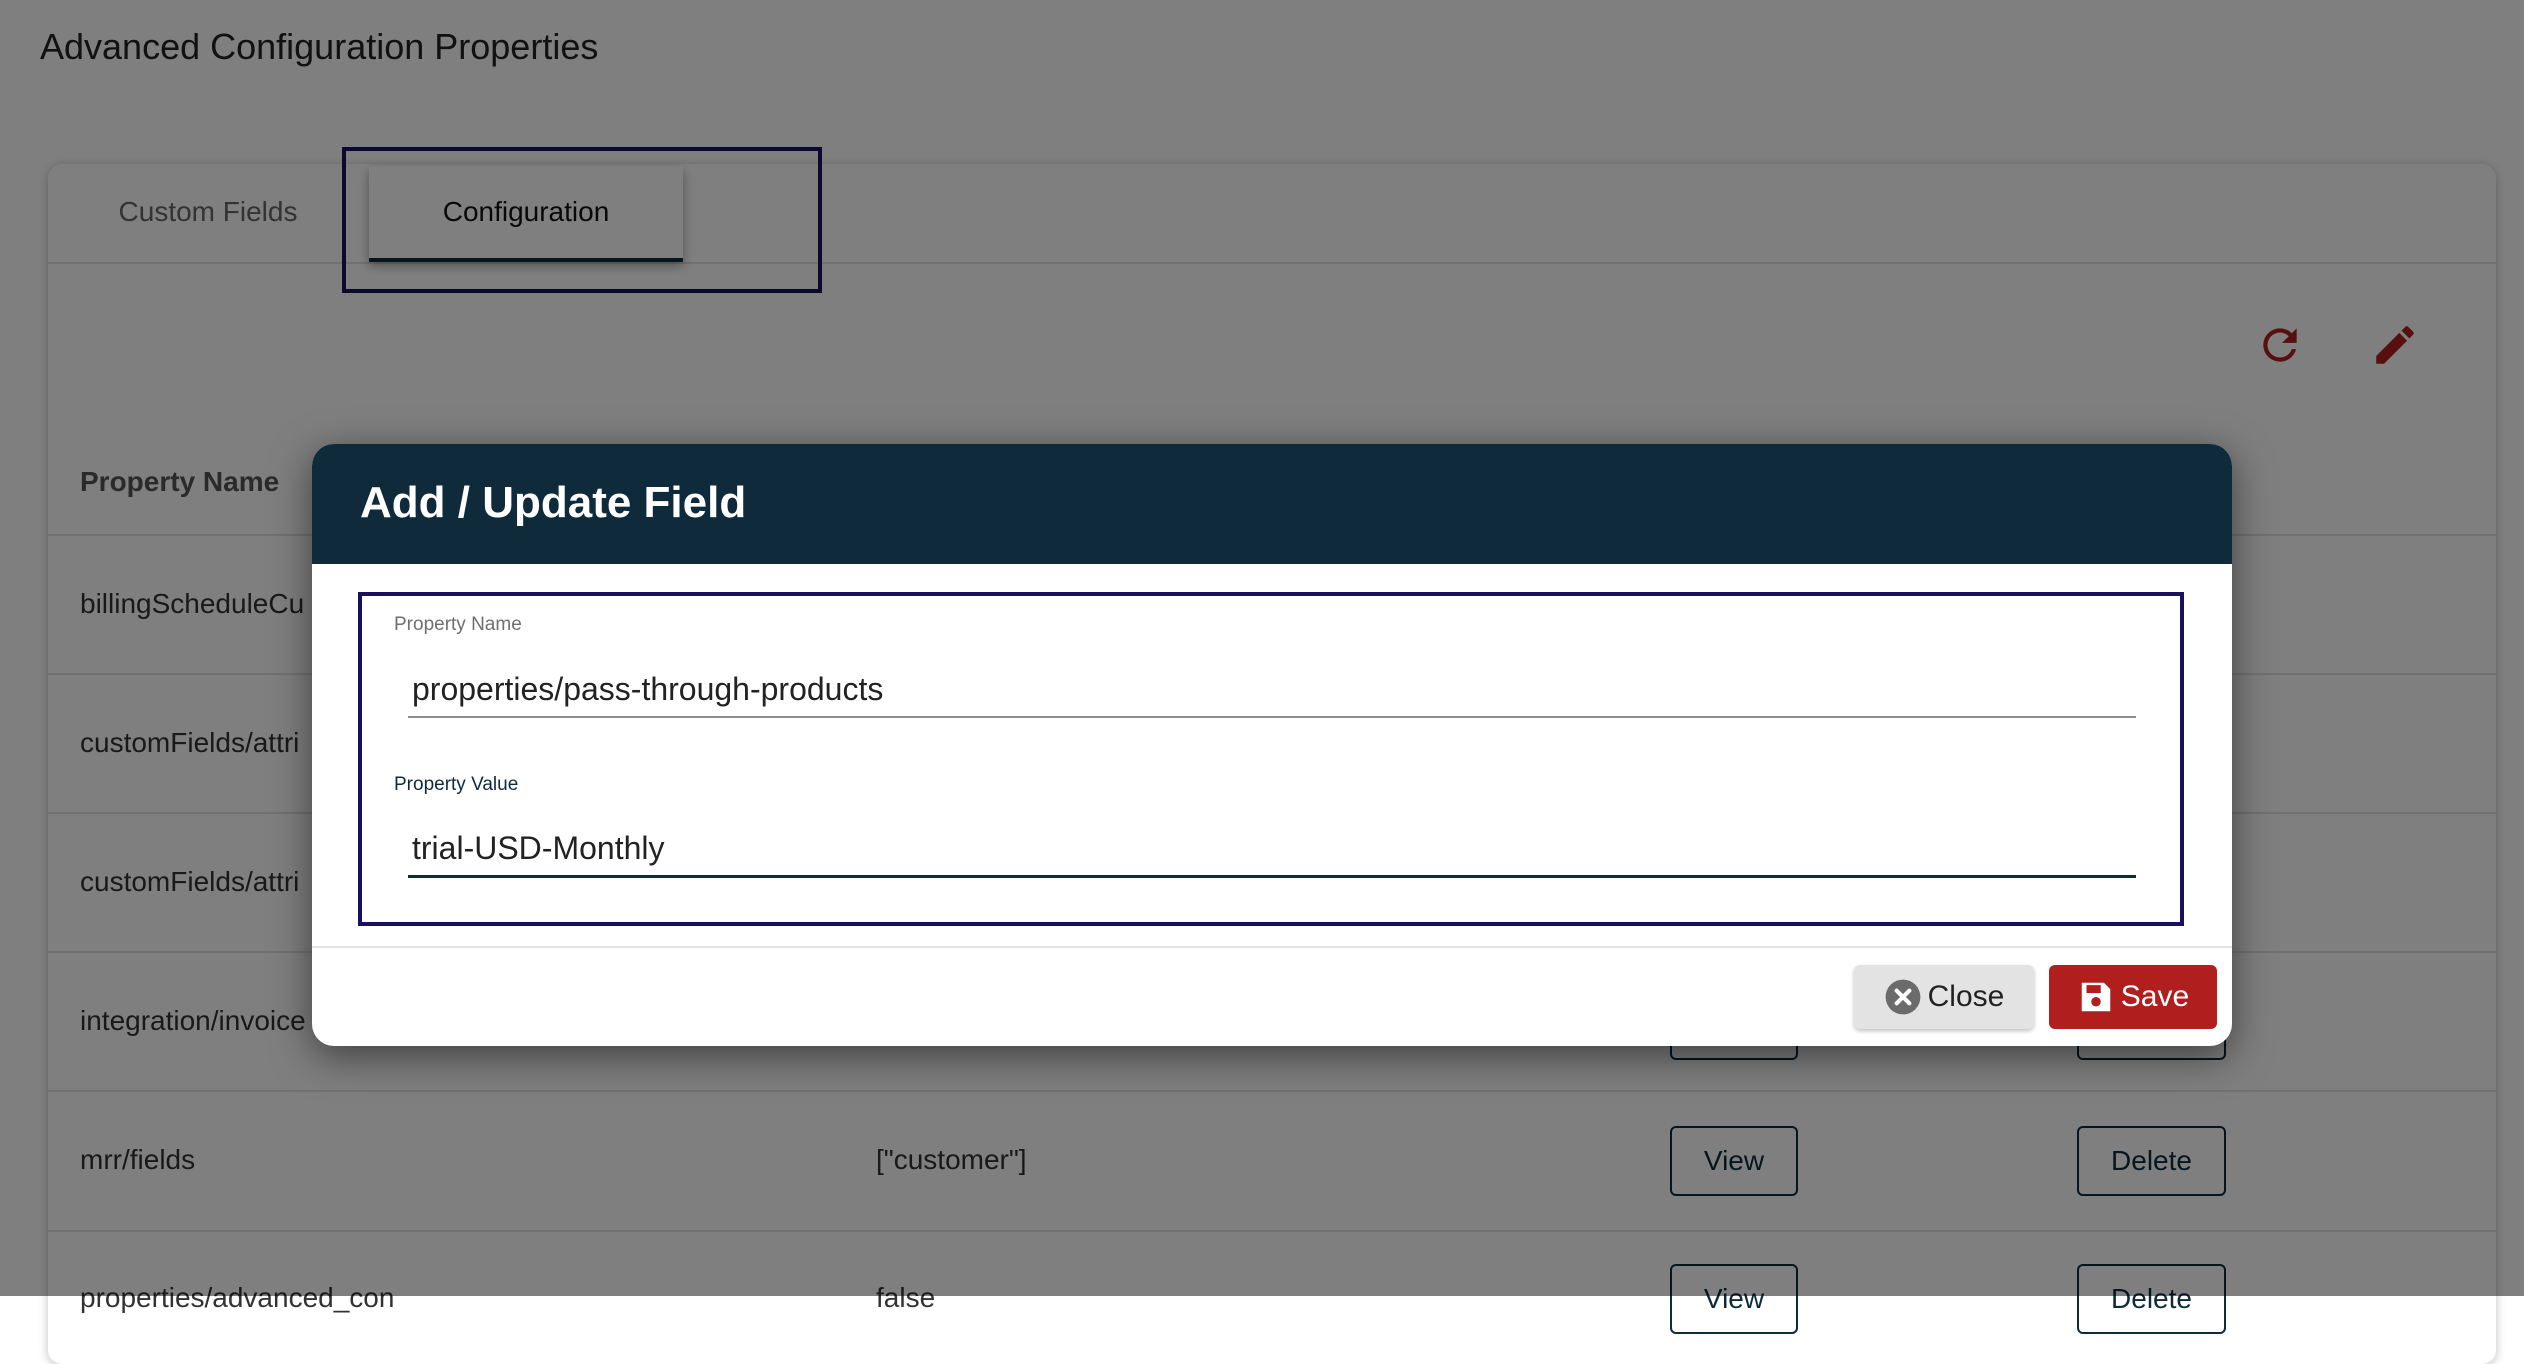 The width and height of the screenshot is (2524, 1364). Describe the element at coordinates (1966, 996) in the screenshot. I see `close-button-label: Close` at that location.